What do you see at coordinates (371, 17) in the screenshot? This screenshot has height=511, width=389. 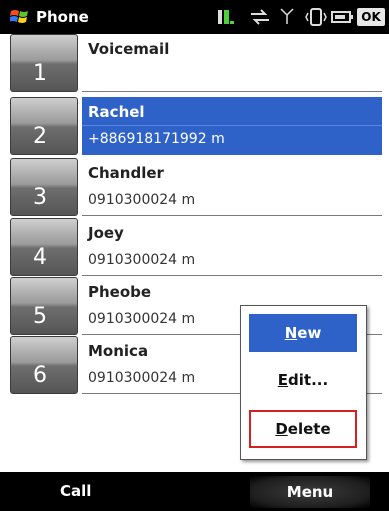 I see `ok-button: OK` at bounding box center [371, 17].